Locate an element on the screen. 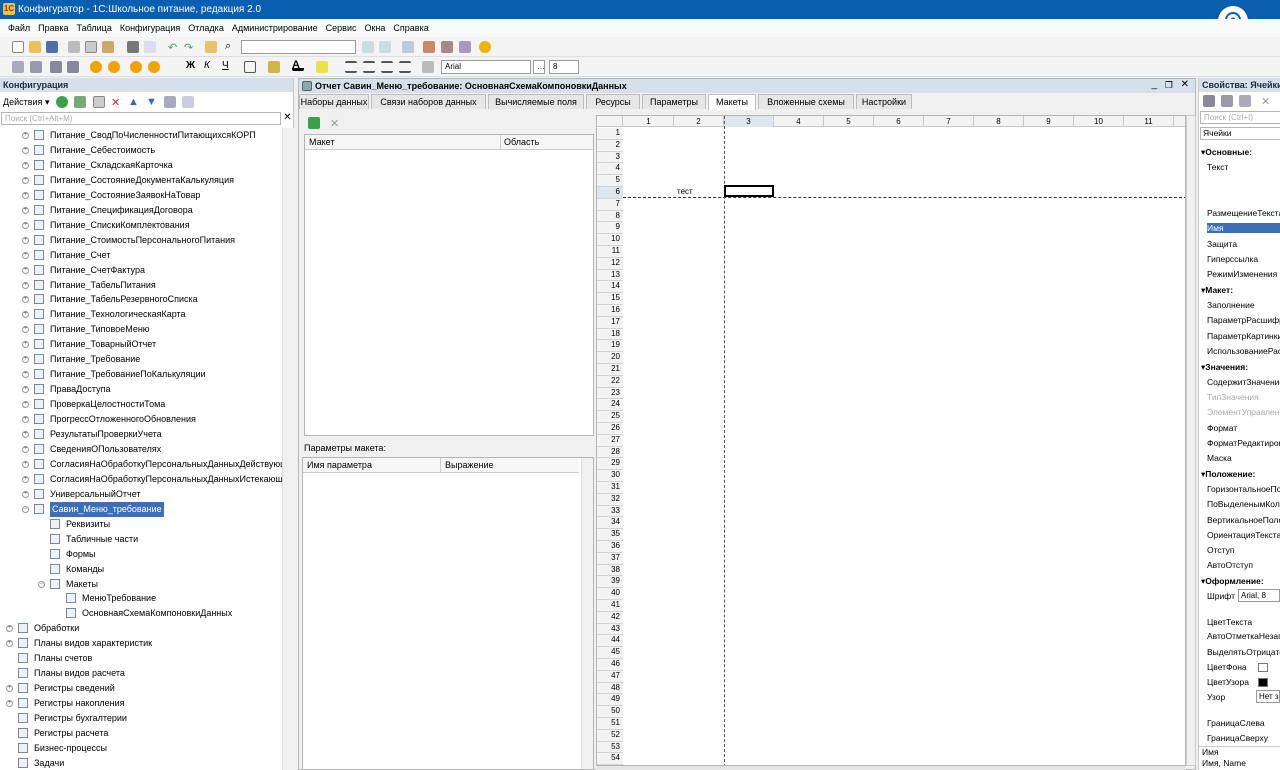 Image resolution: width=1280 pixels, height=770 pixels. find-prev-icon is located at coordinates (385, 47).